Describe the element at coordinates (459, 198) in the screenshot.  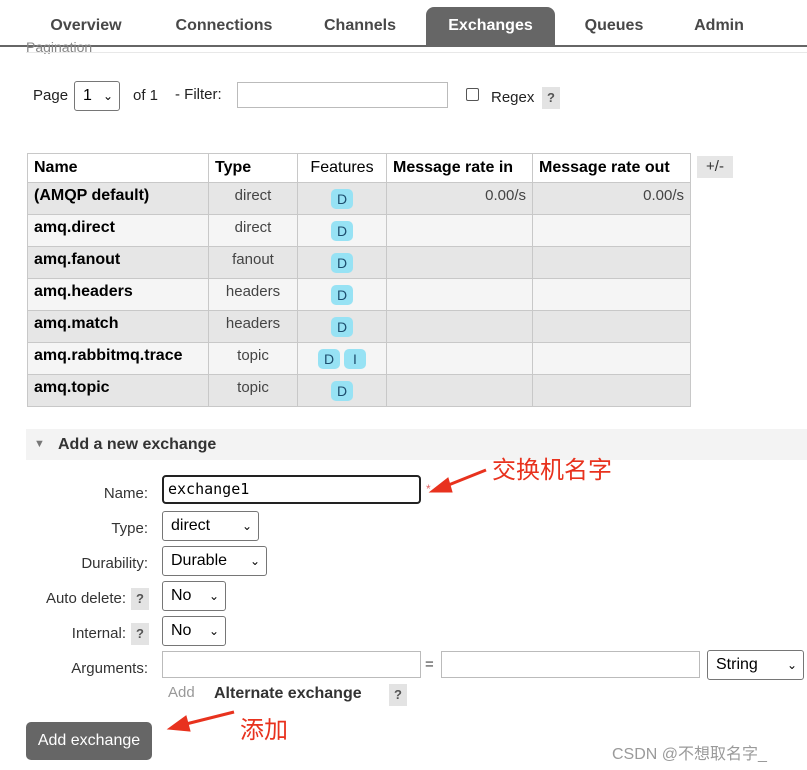
I see `rate-in-cell: 0.00/s` at that location.